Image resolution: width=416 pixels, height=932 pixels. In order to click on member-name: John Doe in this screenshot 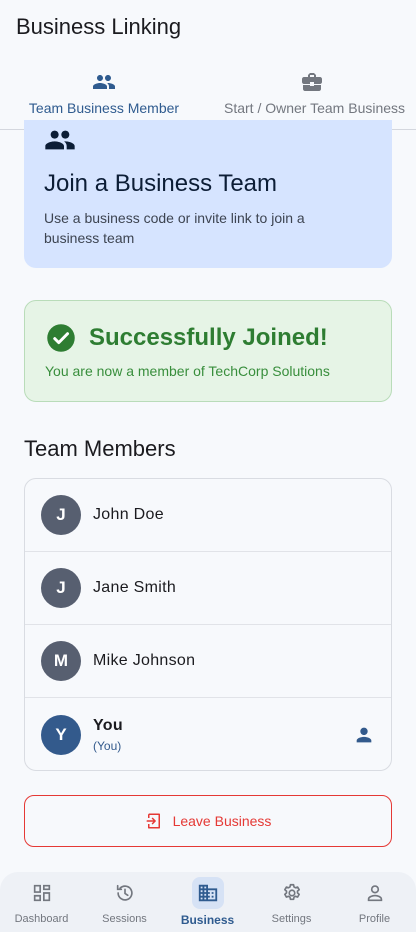, I will do `click(128, 514)`.